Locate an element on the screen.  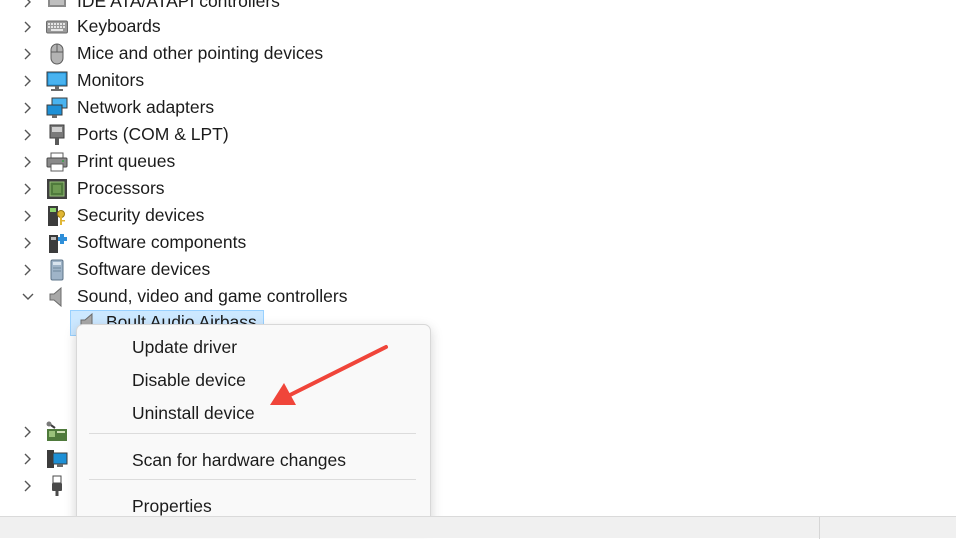
status-bar is located at coordinates (478, 527).